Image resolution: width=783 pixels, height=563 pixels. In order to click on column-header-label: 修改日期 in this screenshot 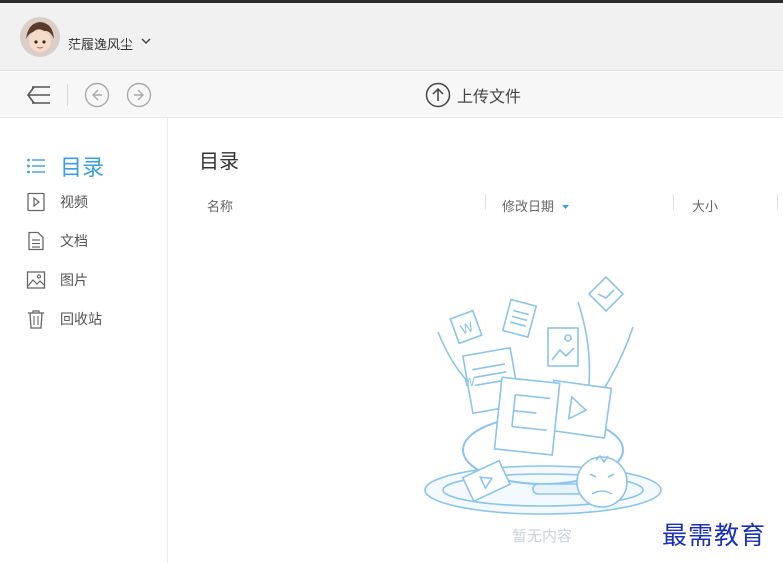, I will do `click(528, 207)`.